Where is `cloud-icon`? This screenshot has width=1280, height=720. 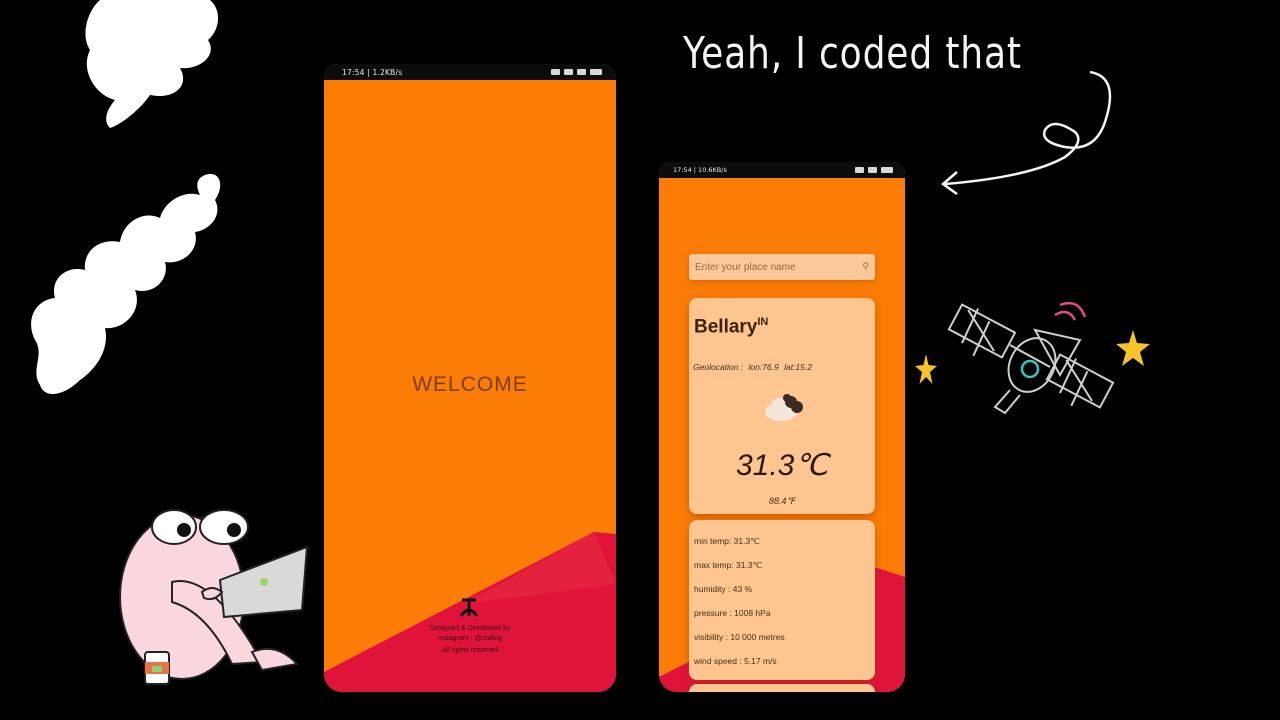 cloud-icon is located at coordinates (784, 407).